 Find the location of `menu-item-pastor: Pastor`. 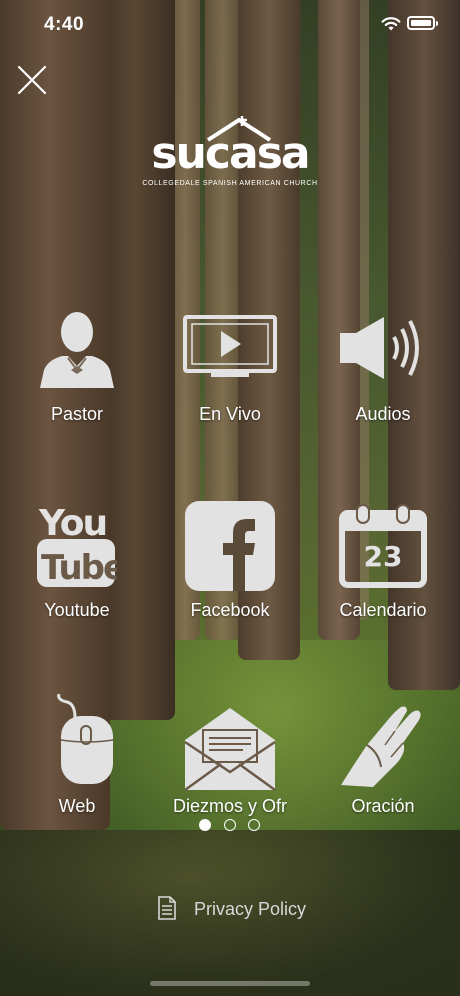

menu-item-pastor: Pastor is located at coordinates (77, 365).